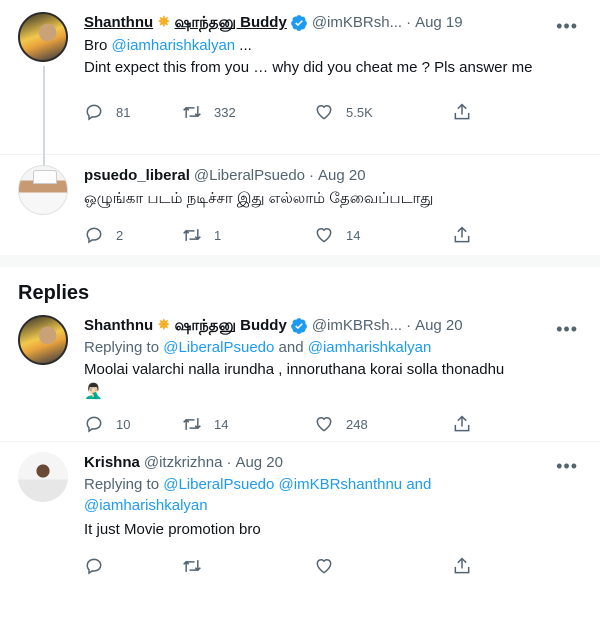 The width and height of the screenshot is (600, 622). What do you see at coordinates (300, 282) in the screenshot?
I see `replies-section-header: Replies` at bounding box center [300, 282].